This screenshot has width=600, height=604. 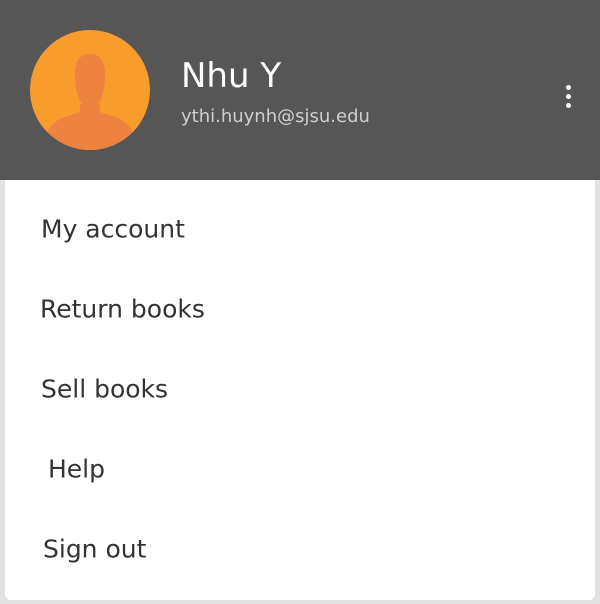 I want to click on person-silhouette-icon, so click(x=90, y=102).